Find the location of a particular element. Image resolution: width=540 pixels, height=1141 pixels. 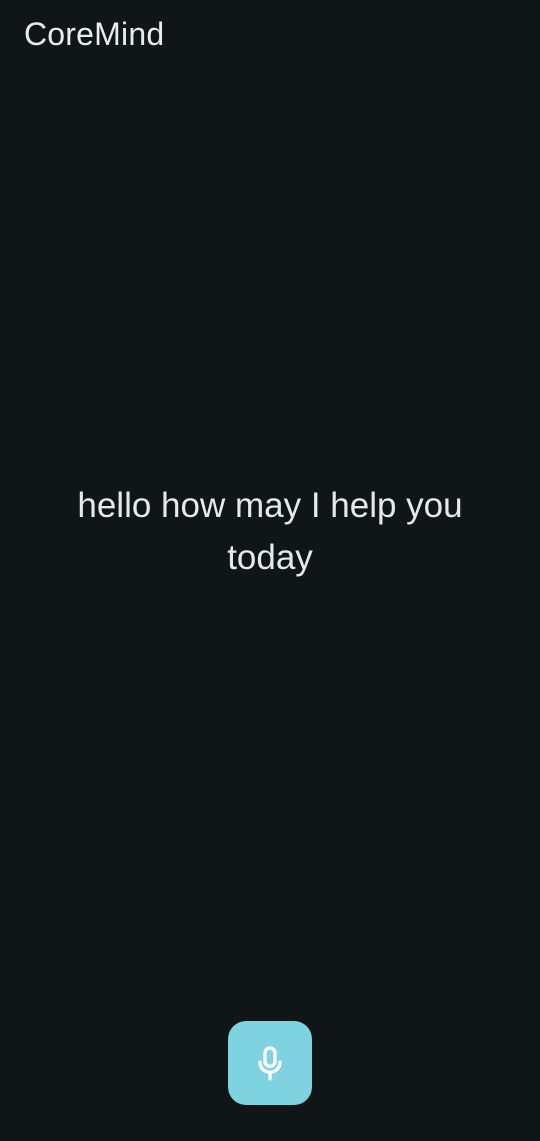

microphone-icon is located at coordinates (270, 1063).